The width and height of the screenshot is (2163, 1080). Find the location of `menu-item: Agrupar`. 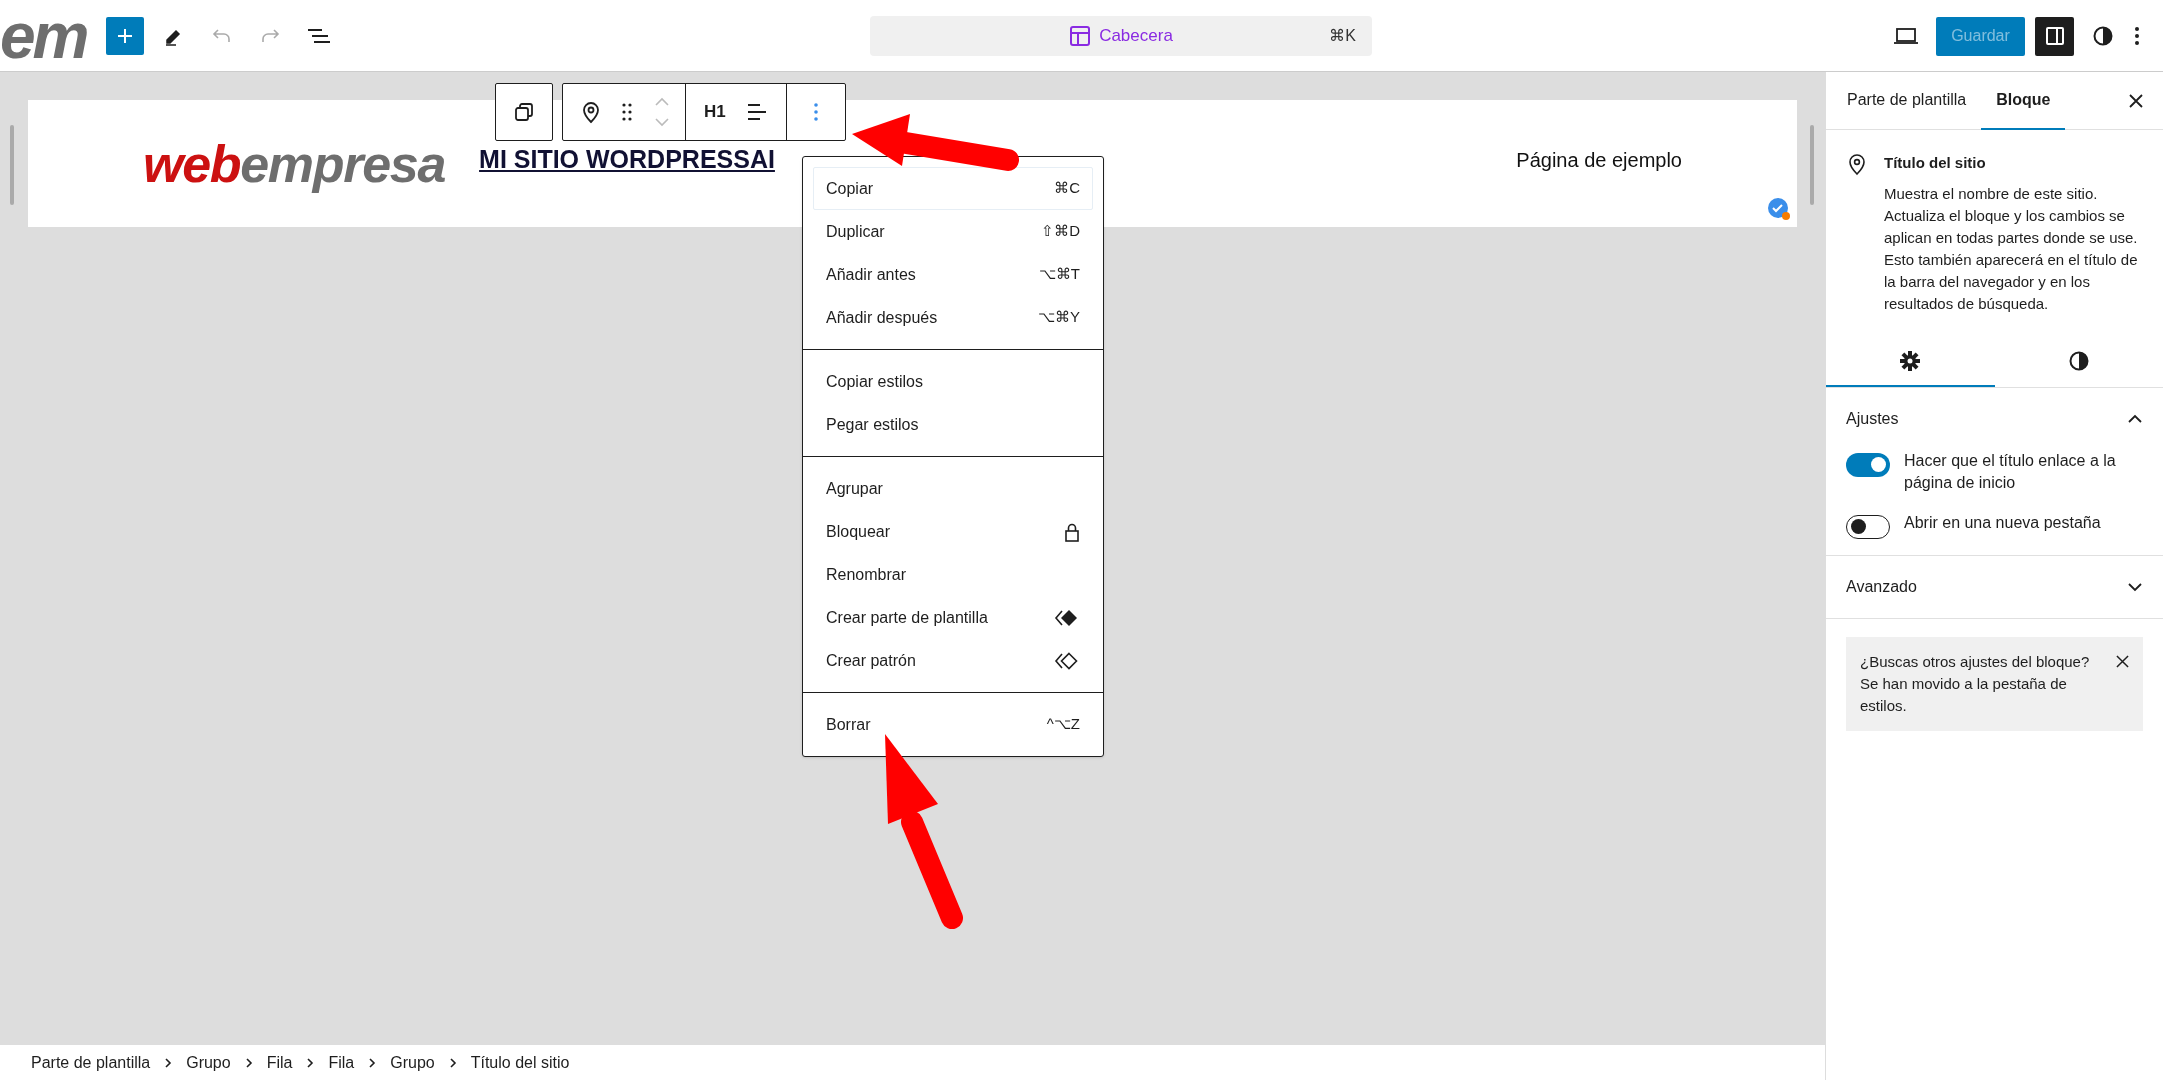

menu-item: Agrupar is located at coordinates (953, 488).